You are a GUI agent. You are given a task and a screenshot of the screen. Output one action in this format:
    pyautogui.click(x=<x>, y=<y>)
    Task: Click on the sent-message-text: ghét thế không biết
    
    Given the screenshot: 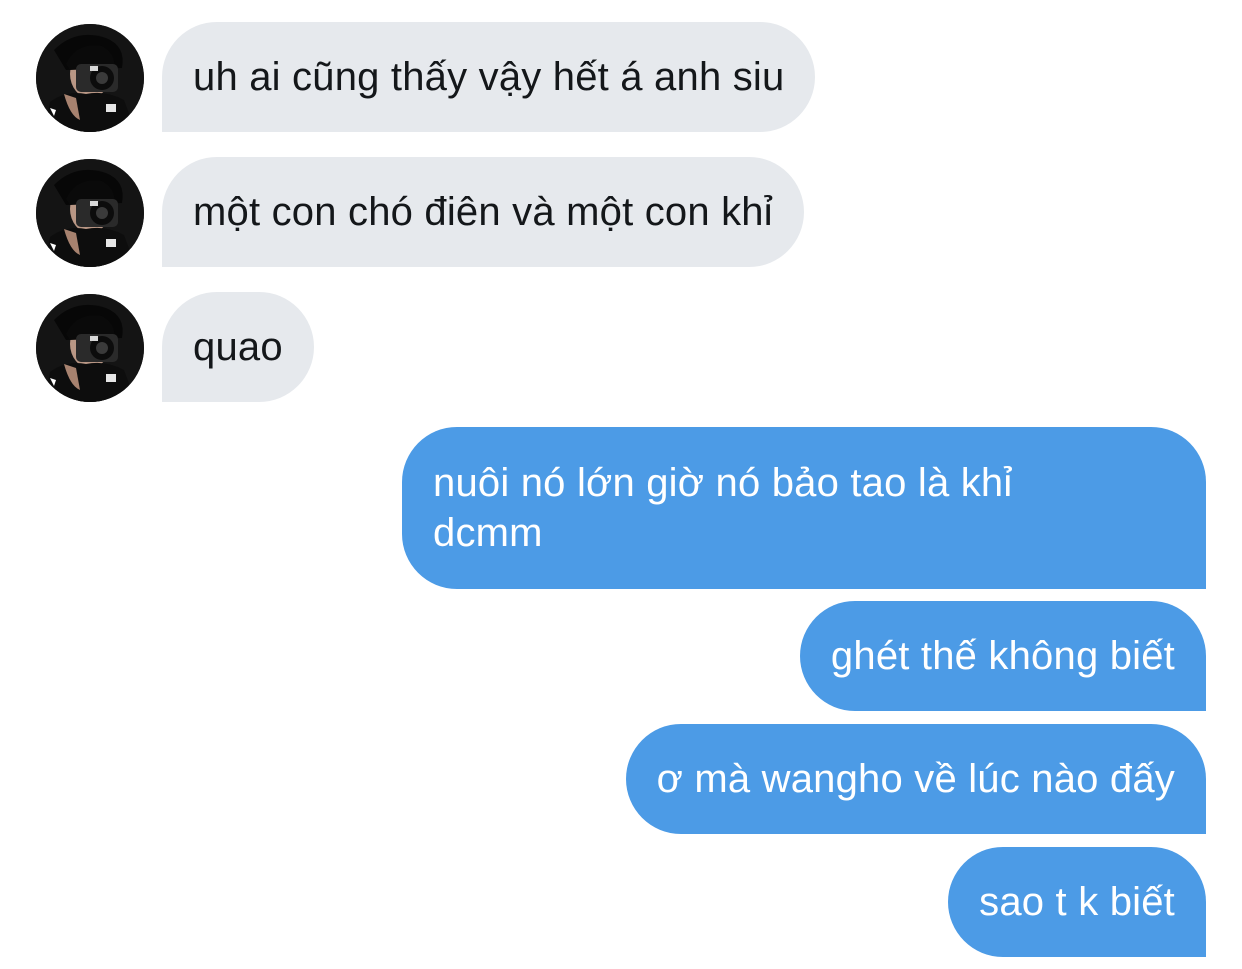 What is the action you would take?
    pyautogui.click(x=1002, y=656)
    